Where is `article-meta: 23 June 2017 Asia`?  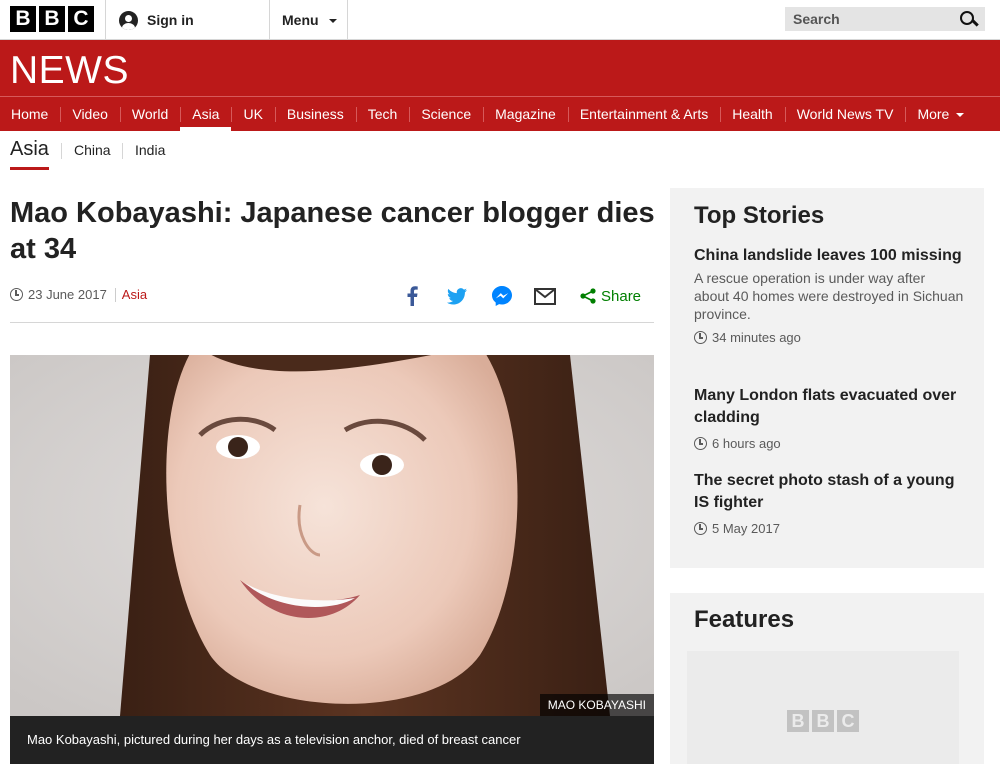 article-meta: 23 June 2017 Asia is located at coordinates (78, 294).